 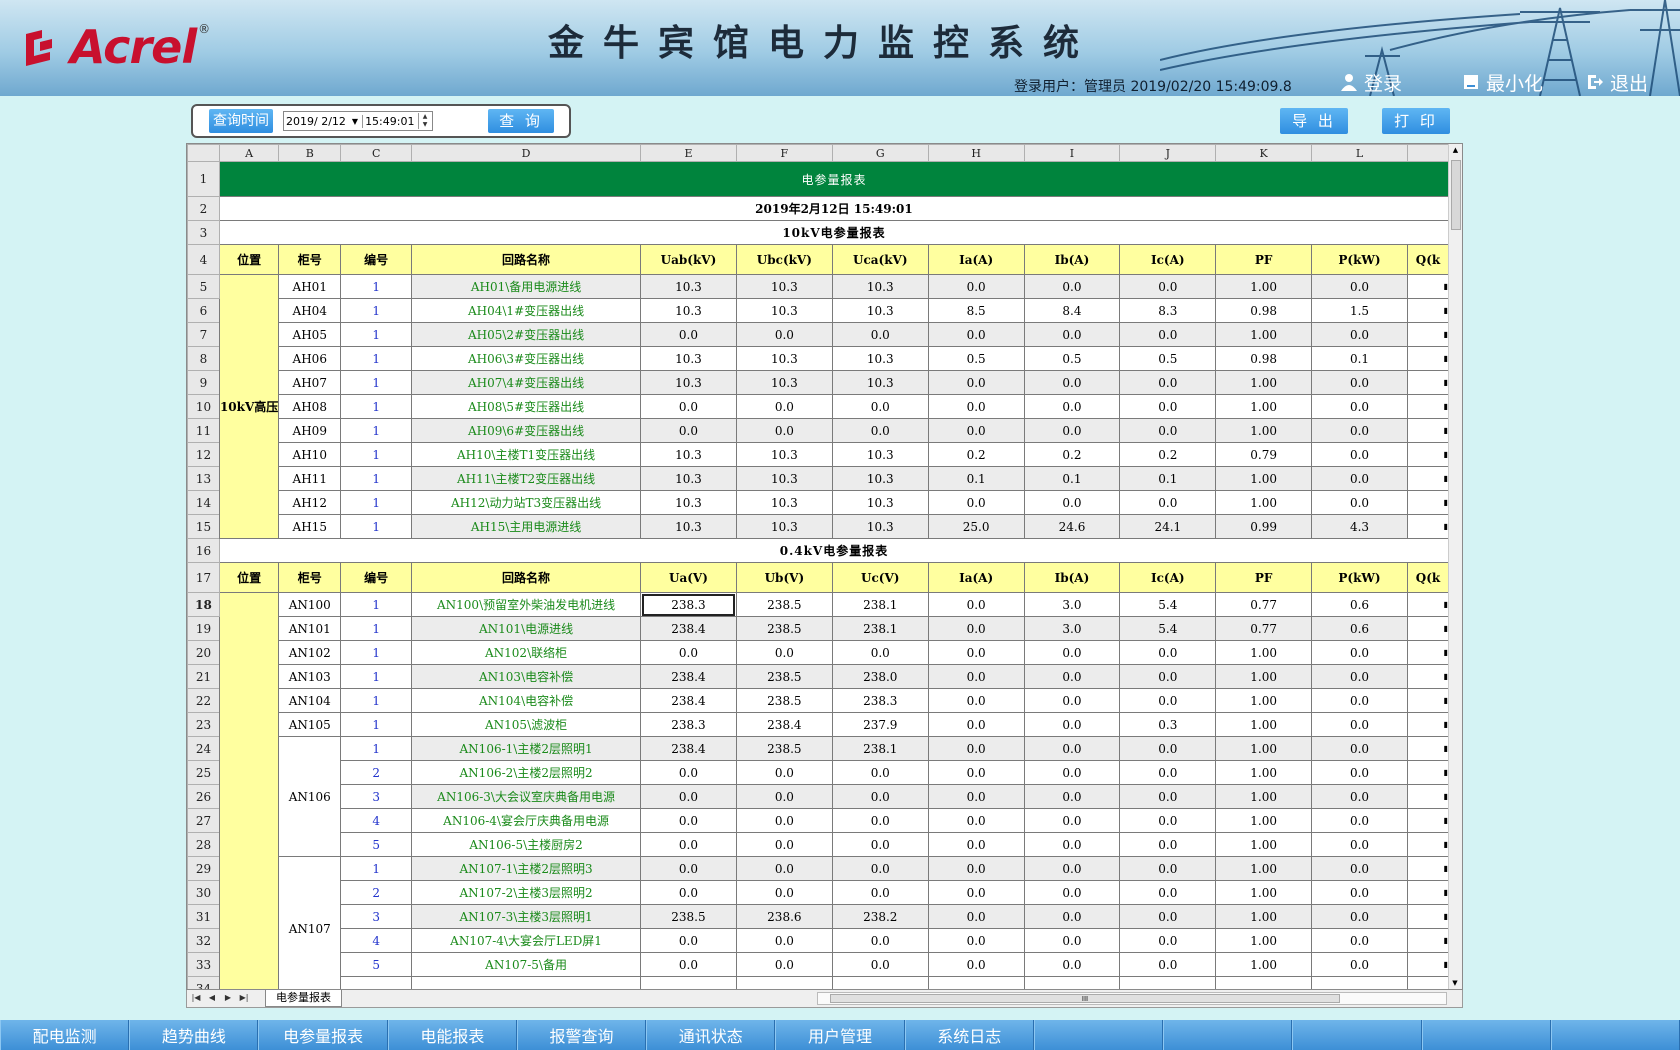 What do you see at coordinates (355, 121) in the screenshot?
I see `date-dropdown-icon: ▼` at bounding box center [355, 121].